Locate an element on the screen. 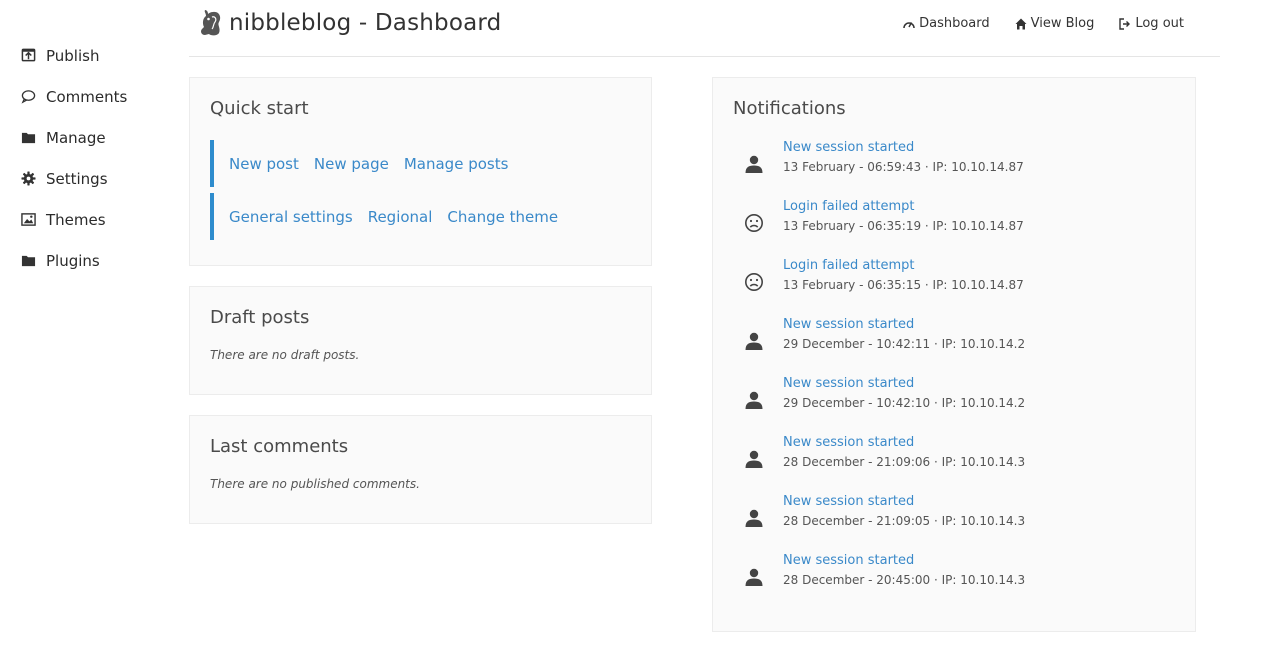 This screenshot has height=650, width=1281. new-page-link: New page is located at coordinates (351, 164).